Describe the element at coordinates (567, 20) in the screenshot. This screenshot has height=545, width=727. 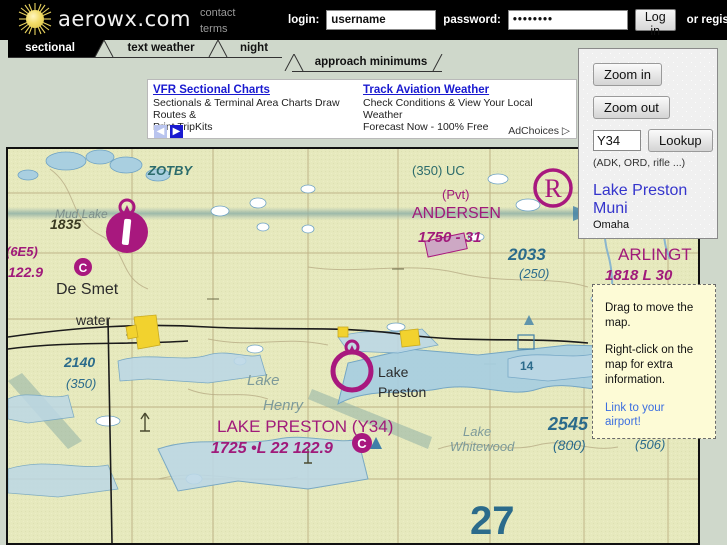
I see `password-input` at that location.